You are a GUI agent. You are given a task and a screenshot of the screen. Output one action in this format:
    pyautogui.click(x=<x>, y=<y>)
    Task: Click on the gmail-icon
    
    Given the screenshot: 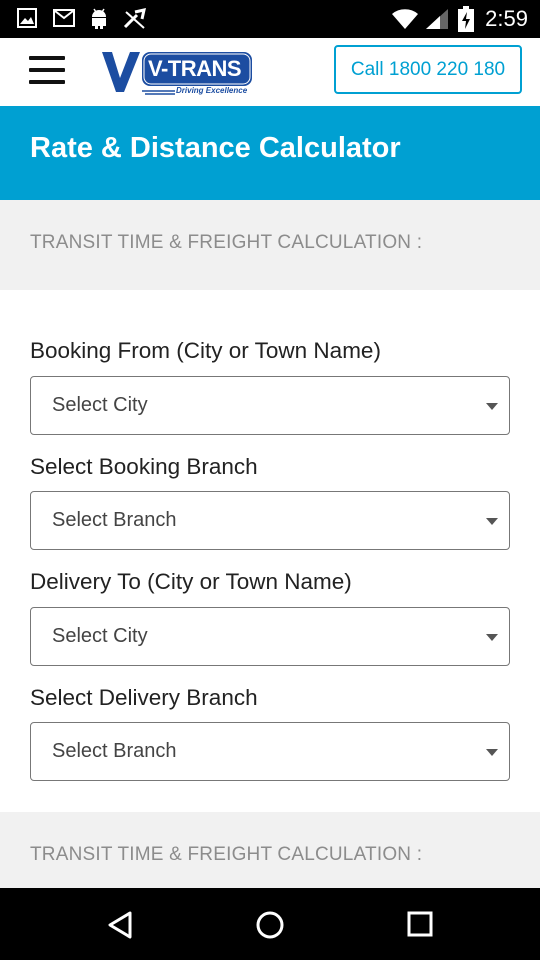 What is the action you would take?
    pyautogui.click(x=64, y=18)
    